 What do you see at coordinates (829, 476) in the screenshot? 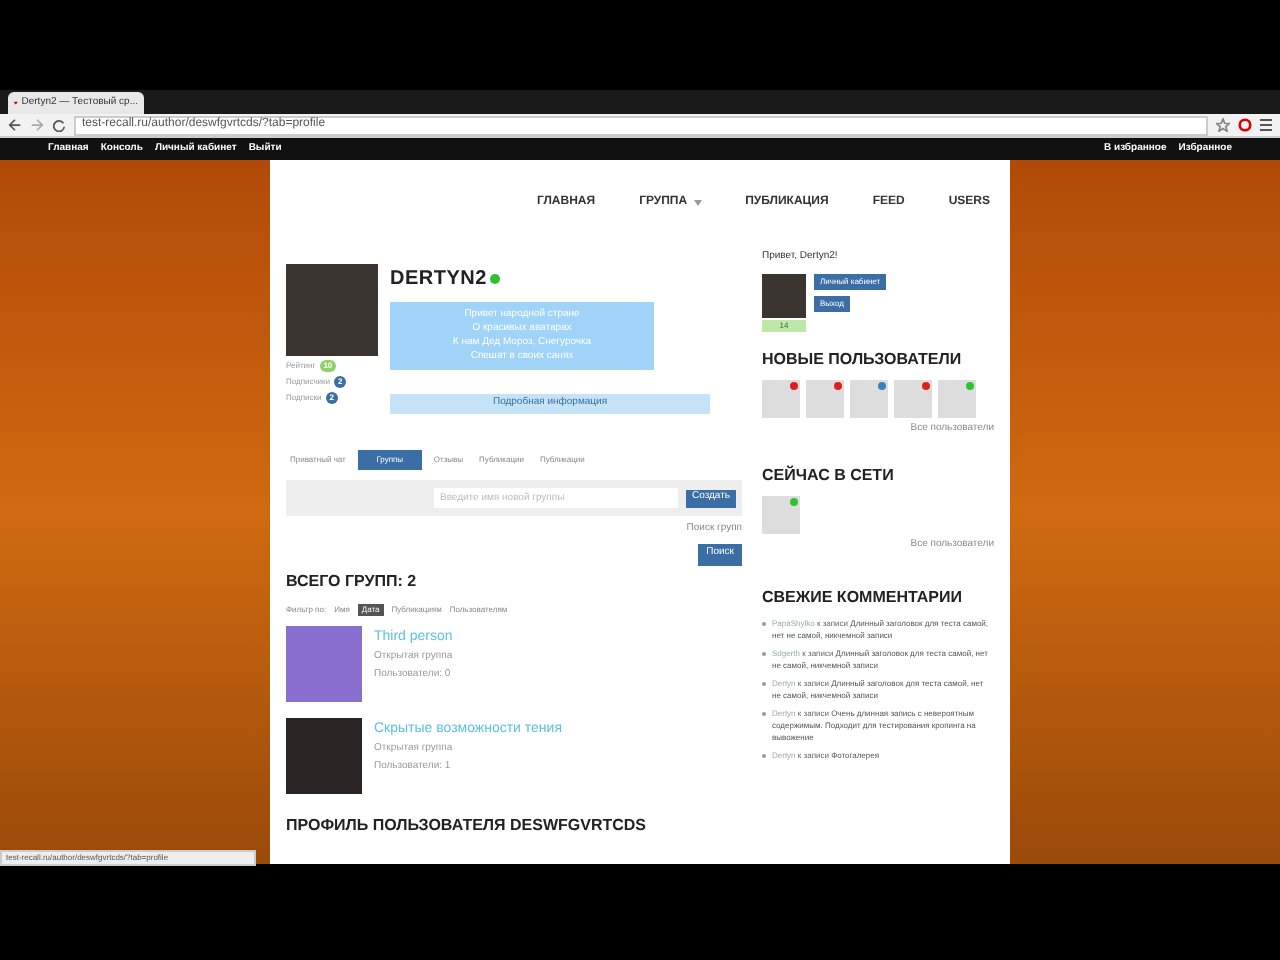
I see `section-heading: СЕЙЧАС В СЕТИ` at bounding box center [829, 476].